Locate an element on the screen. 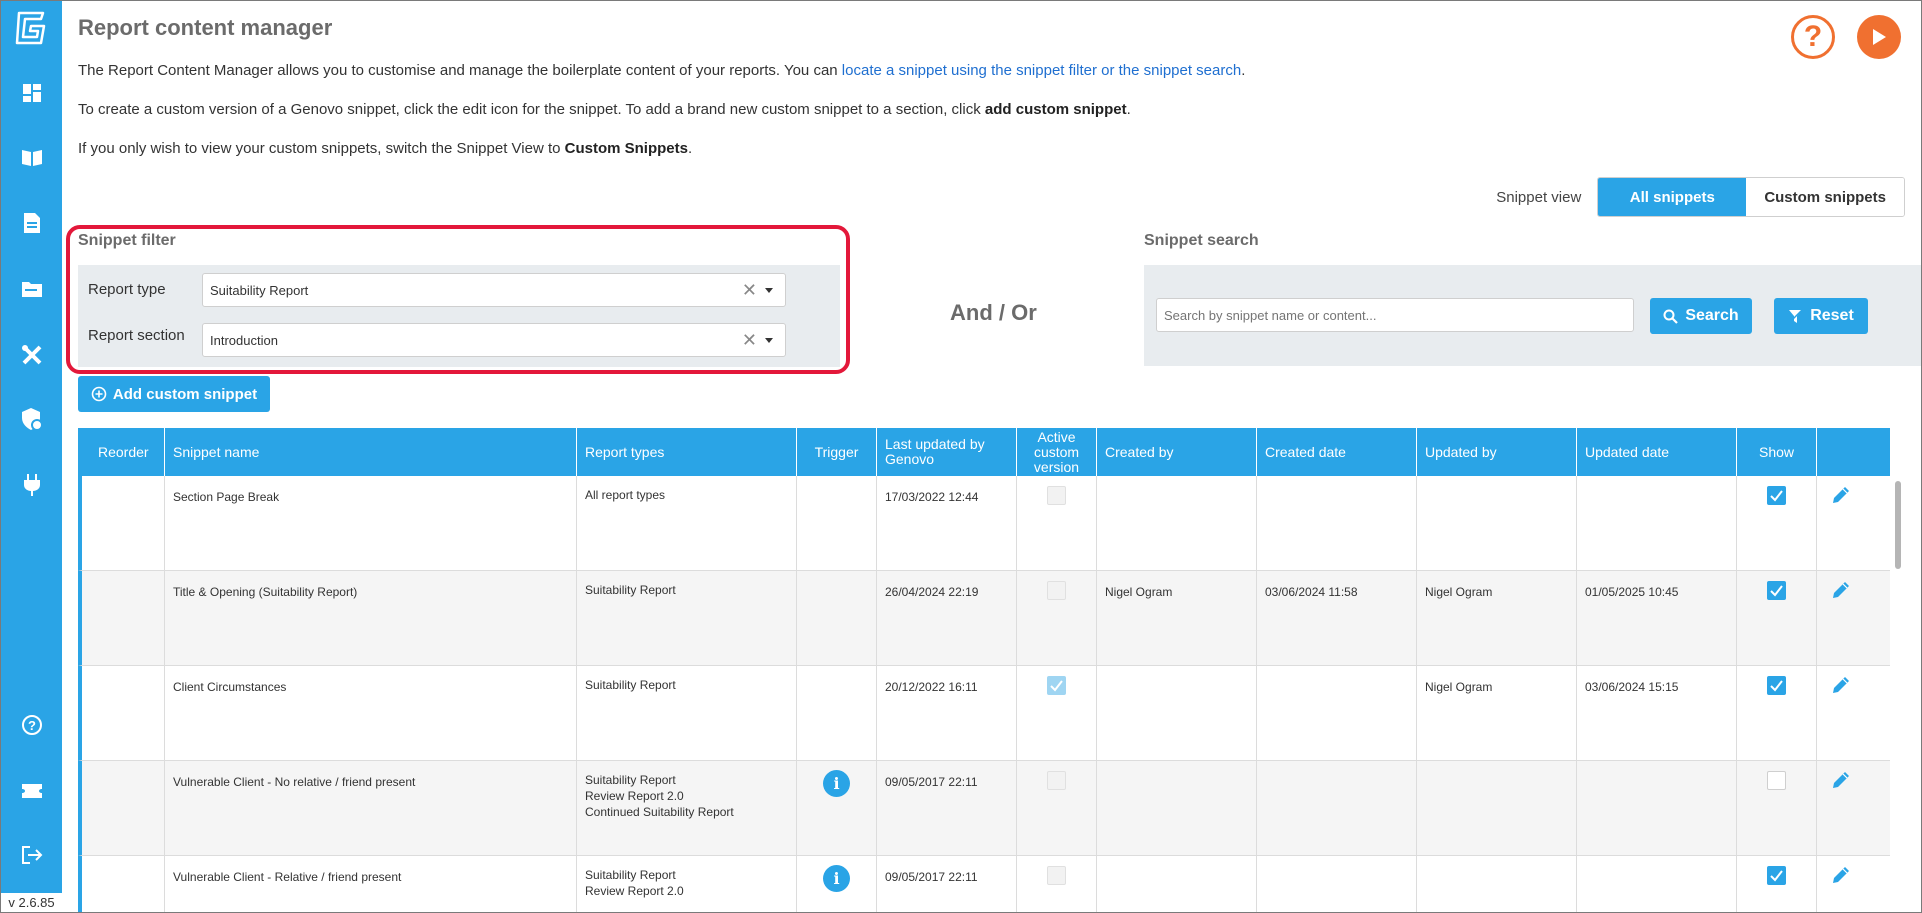  cell-updated-date: 01/05/2025 10:45 is located at coordinates (1656, 618).